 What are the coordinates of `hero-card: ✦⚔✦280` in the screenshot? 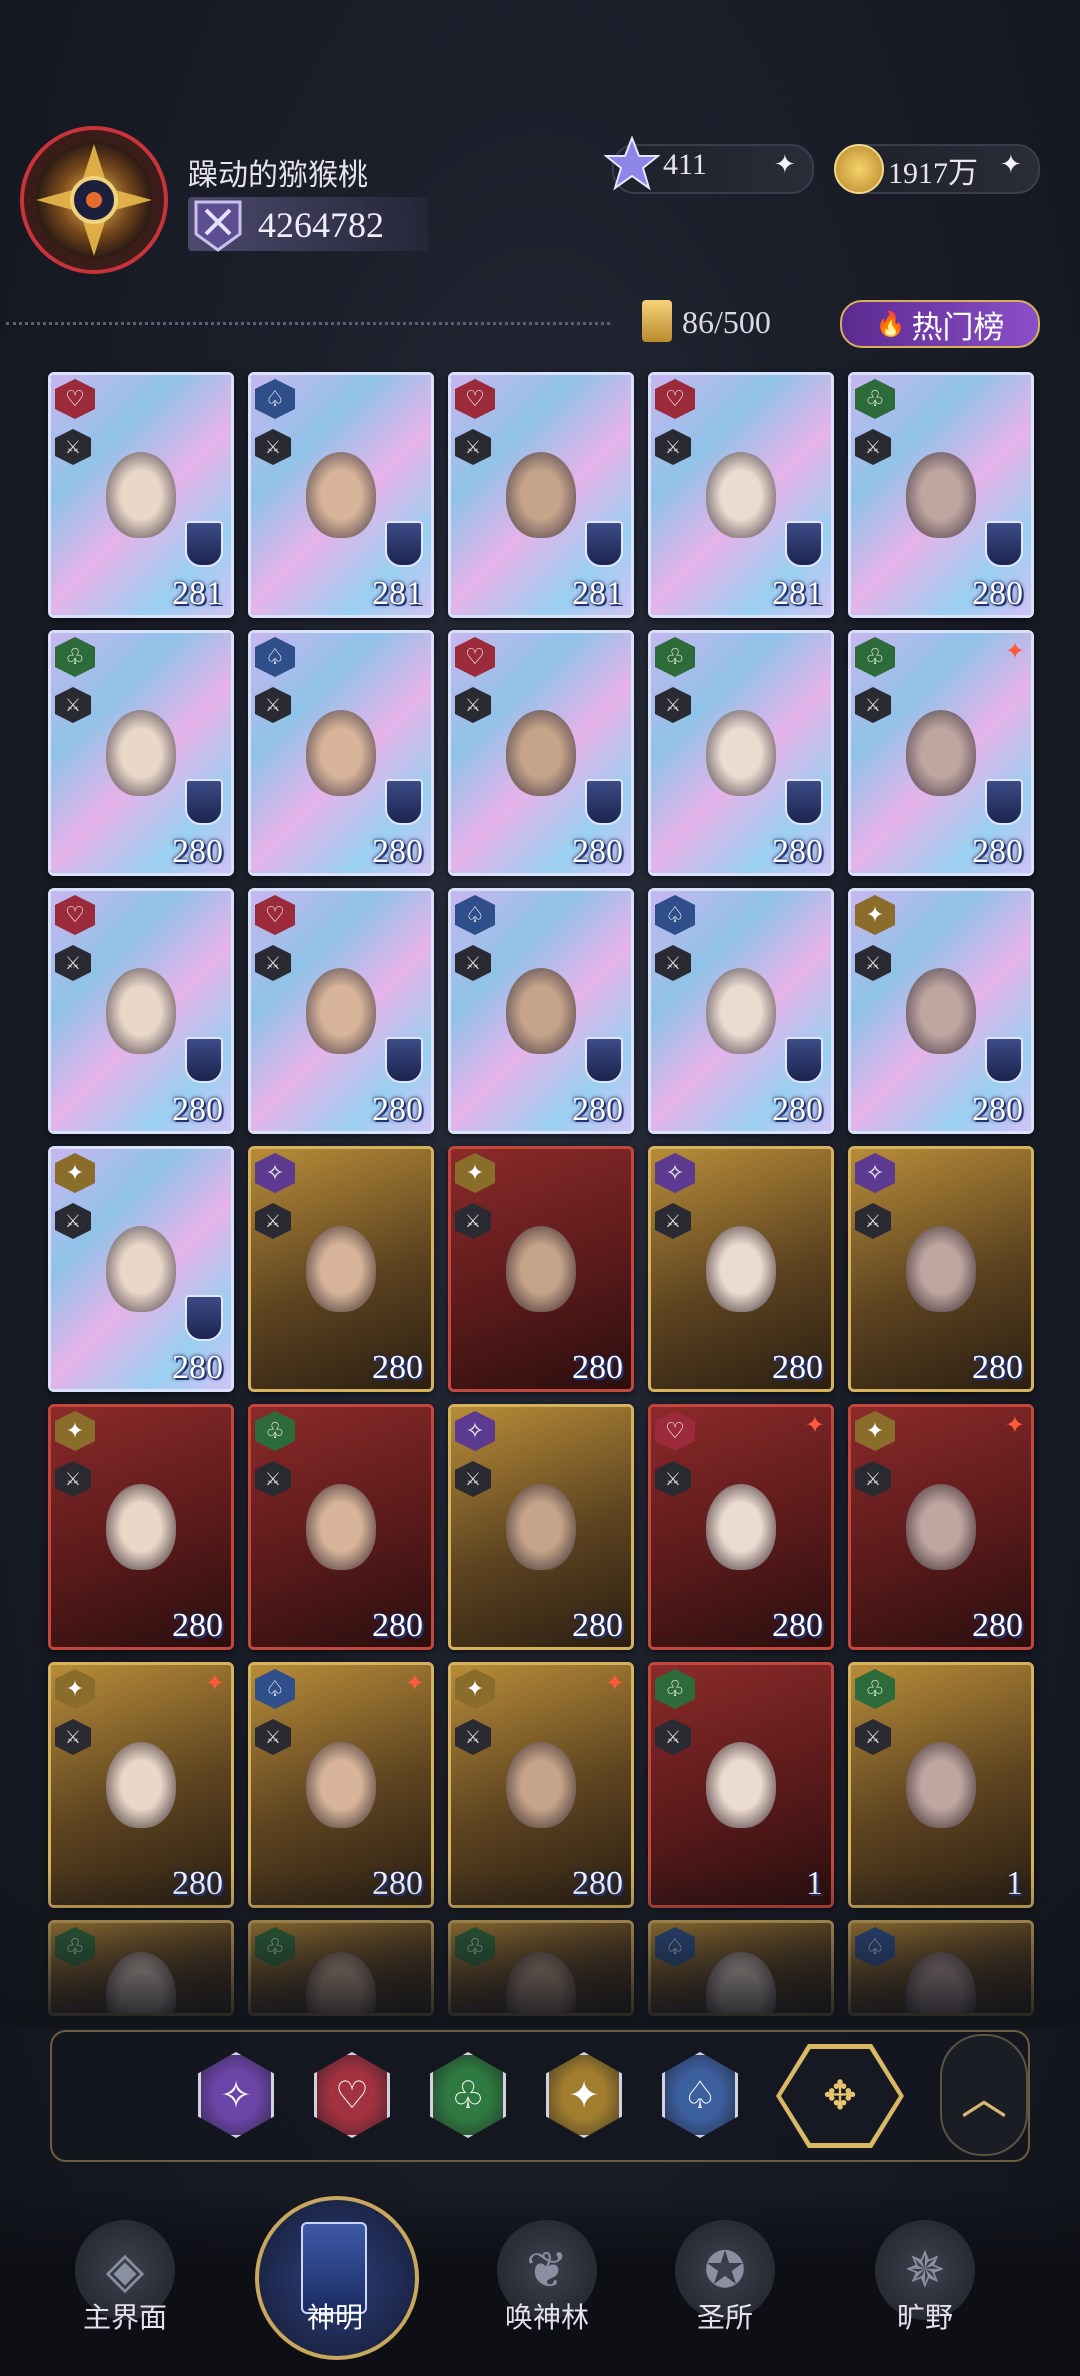 It's located at (941, 1527).